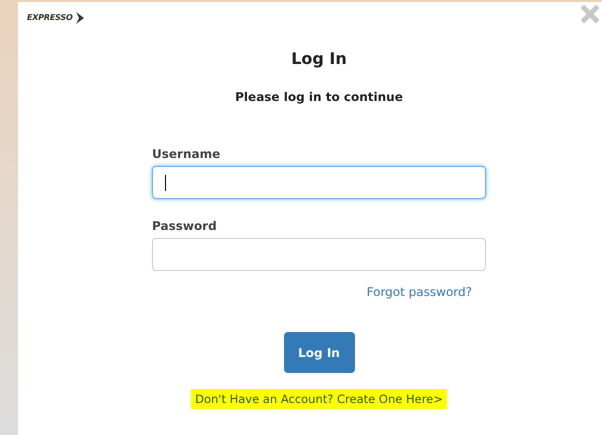 The width and height of the screenshot is (602, 435). I want to click on forgot-password-link: Forgot password?, so click(419, 292).